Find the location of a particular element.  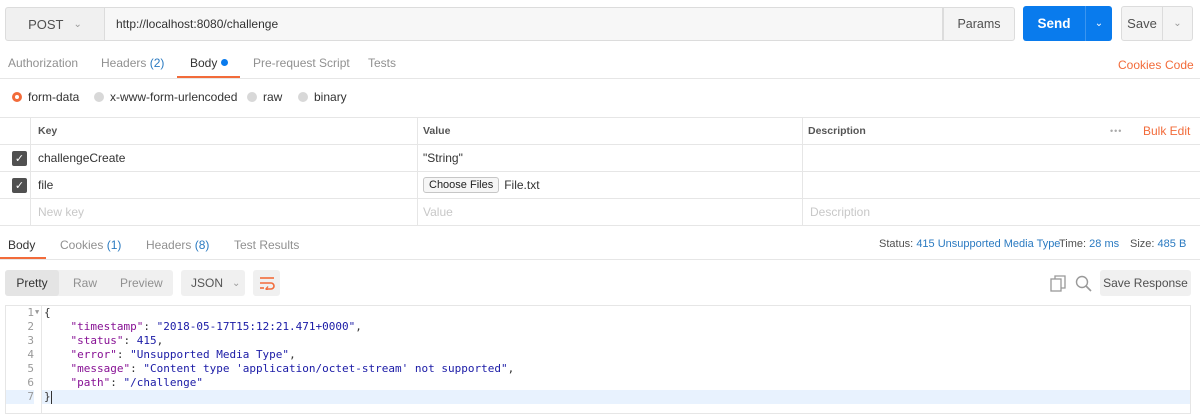

radio-label: x-www-form-urlencoded is located at coordinates (174, 97).